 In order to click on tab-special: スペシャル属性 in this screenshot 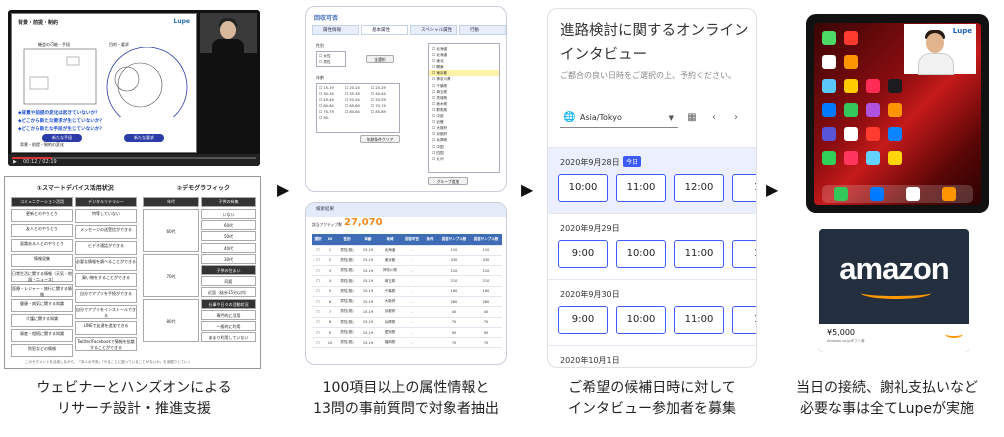, I will do `click(433, 30)`.